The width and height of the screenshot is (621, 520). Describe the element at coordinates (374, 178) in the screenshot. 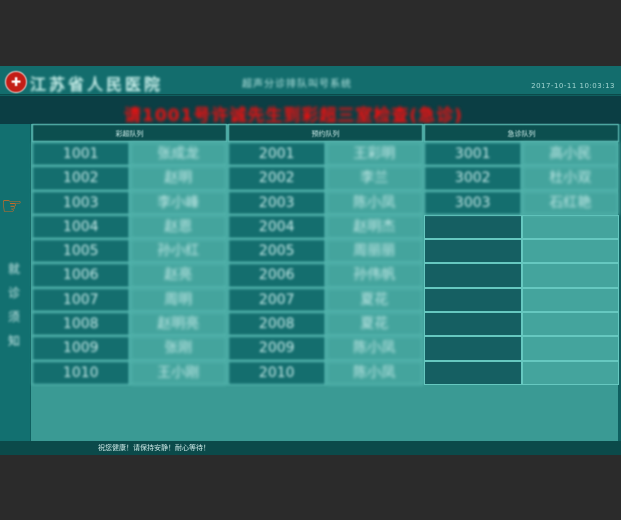

I see `patient-name-cell: 李兰` at that location.